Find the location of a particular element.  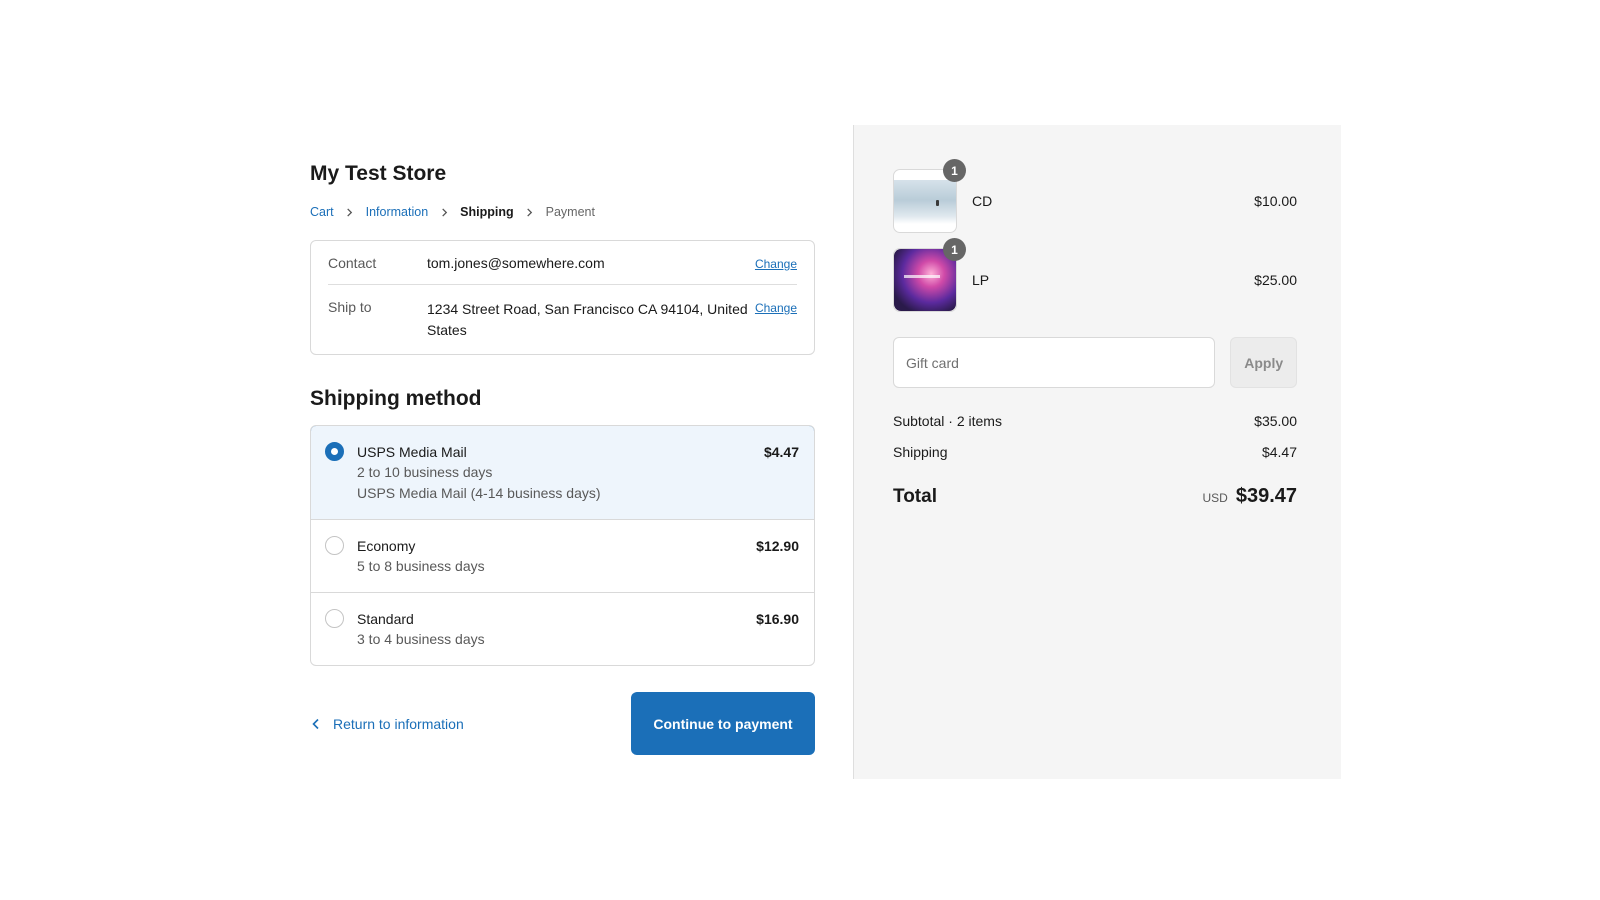

shipping-value: $4.47 is located at coordinates (1279, 452).